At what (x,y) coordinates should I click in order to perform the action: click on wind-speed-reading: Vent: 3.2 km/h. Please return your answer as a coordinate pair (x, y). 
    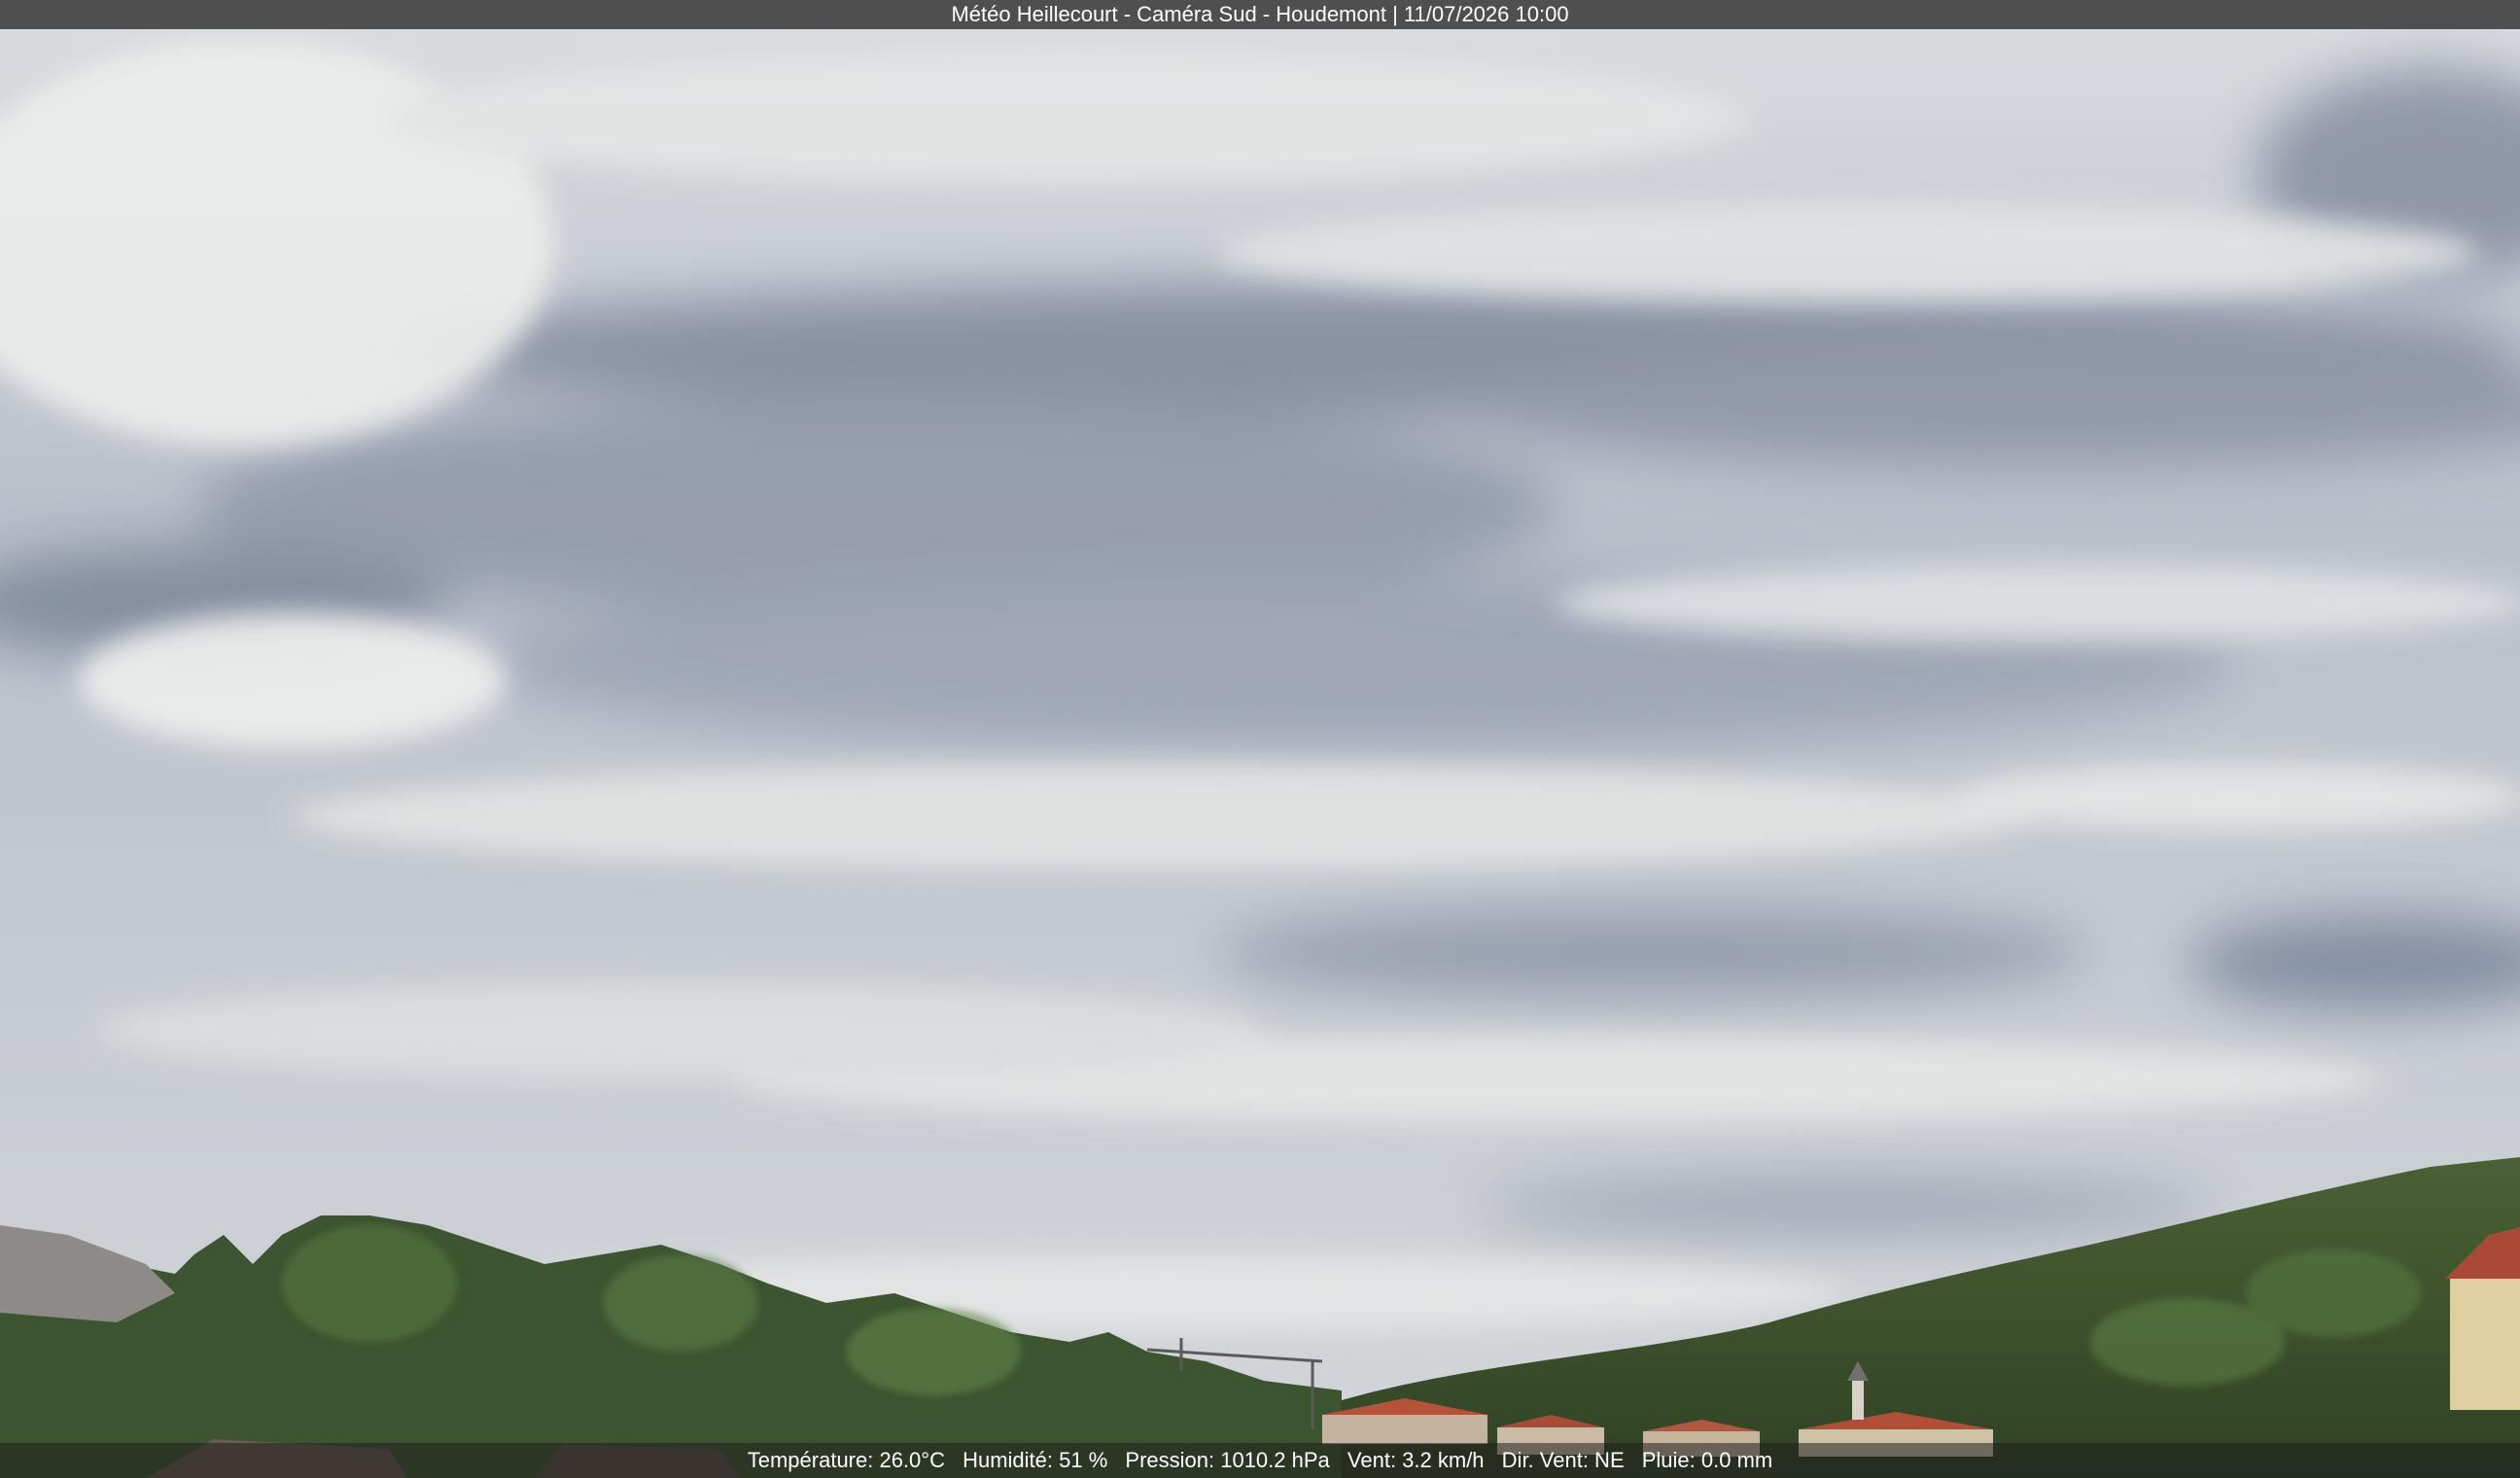
    Looking at the image, I should click on (1416, 1460).